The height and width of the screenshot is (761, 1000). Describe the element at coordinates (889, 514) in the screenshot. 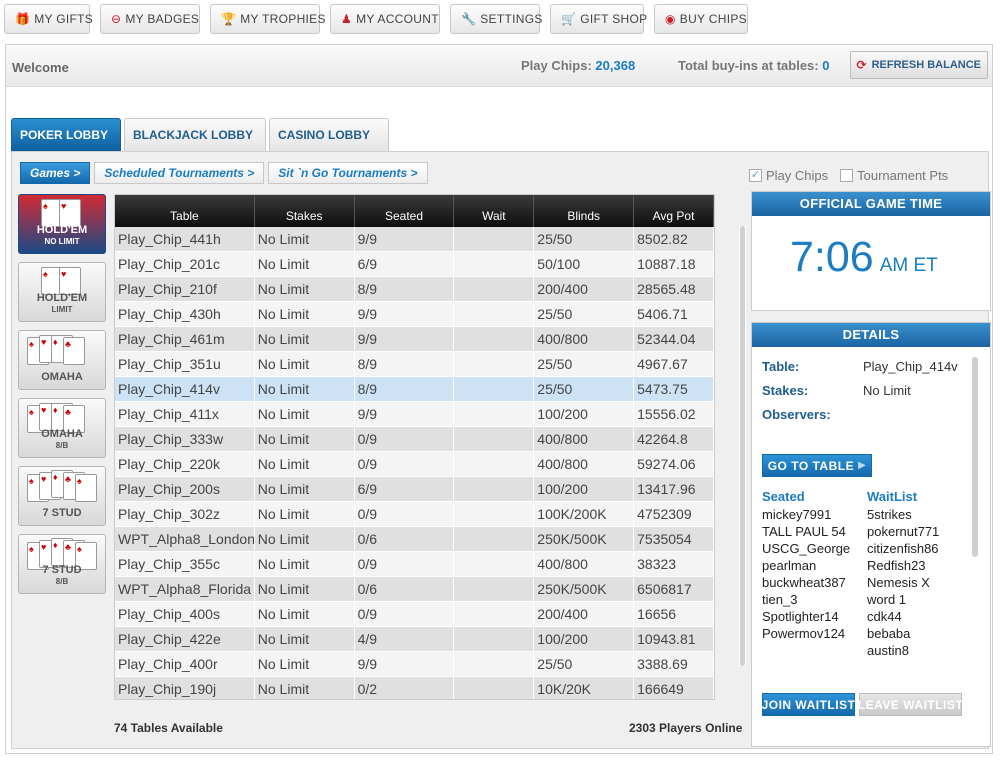

I see `waitlist-player: 5strikes` at that location.